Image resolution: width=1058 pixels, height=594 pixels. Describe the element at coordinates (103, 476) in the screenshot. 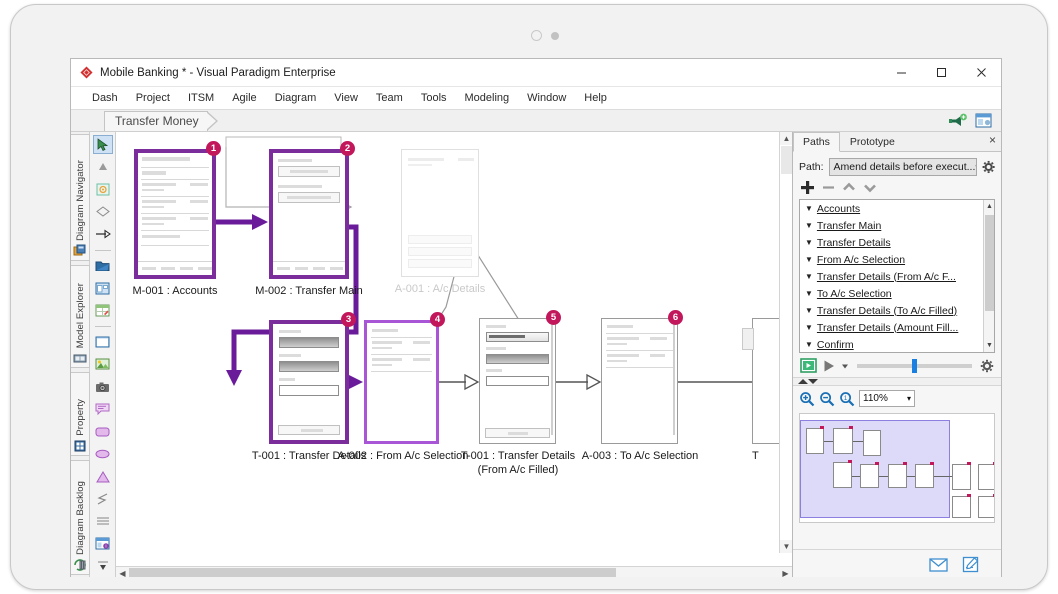

I see `triangle-shape-tool` at that location.